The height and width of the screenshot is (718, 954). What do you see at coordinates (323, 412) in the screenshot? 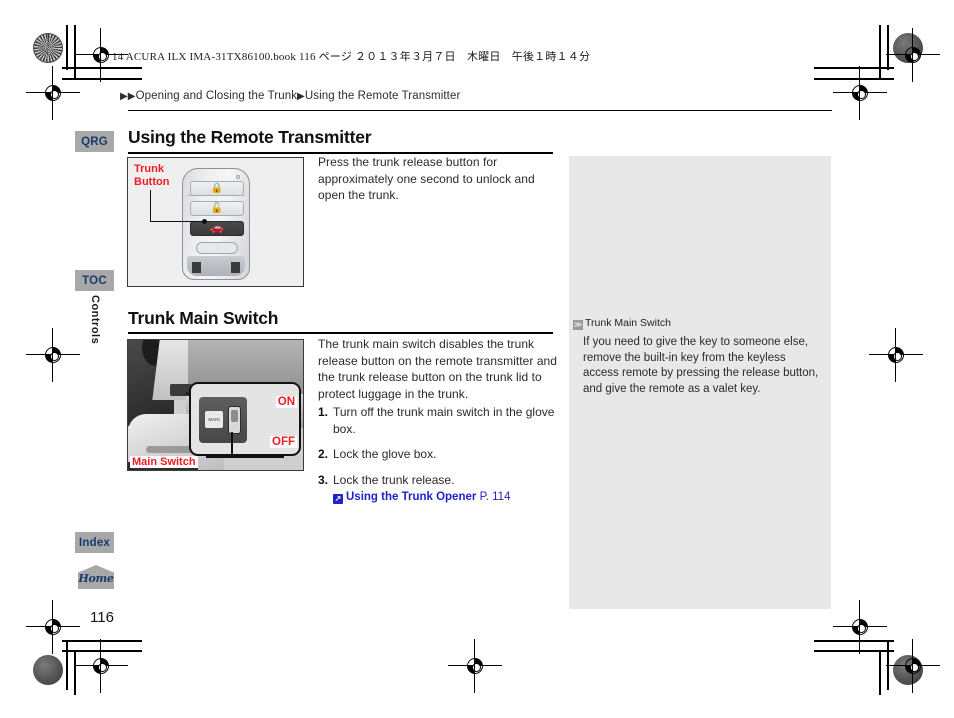
I see `step-number: 1.` at bounding box center [323, 412].